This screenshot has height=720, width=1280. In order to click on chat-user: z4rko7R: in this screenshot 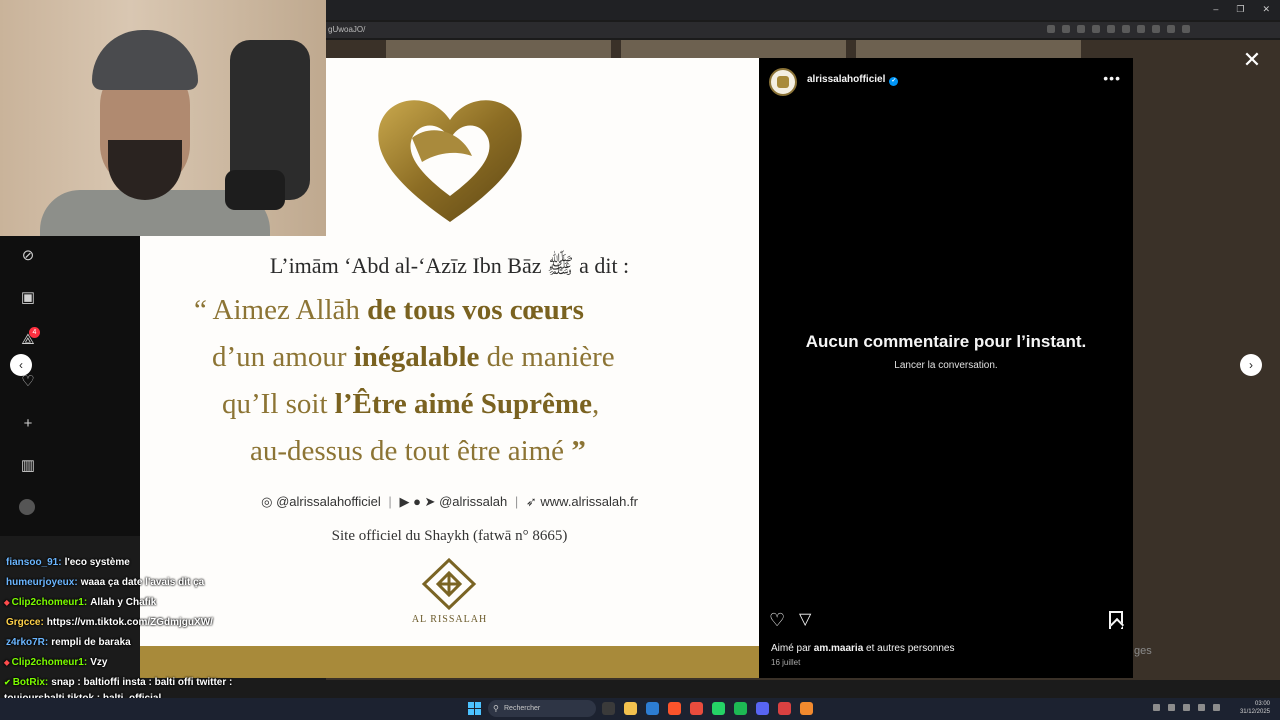, I will do `click(27, 642)`.